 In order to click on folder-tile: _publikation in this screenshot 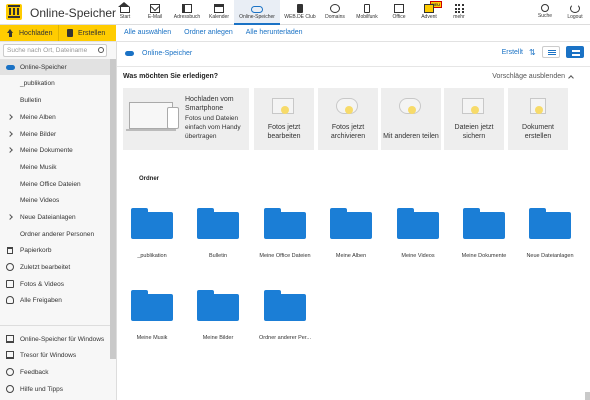, I will do `click(149, 238)`.